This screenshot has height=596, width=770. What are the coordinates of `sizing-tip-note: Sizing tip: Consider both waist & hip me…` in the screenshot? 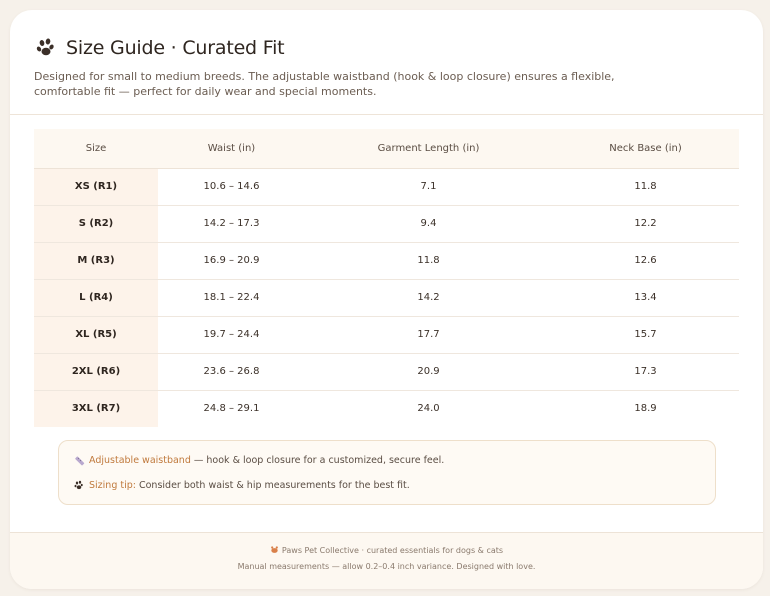 It's located at (242, 485).